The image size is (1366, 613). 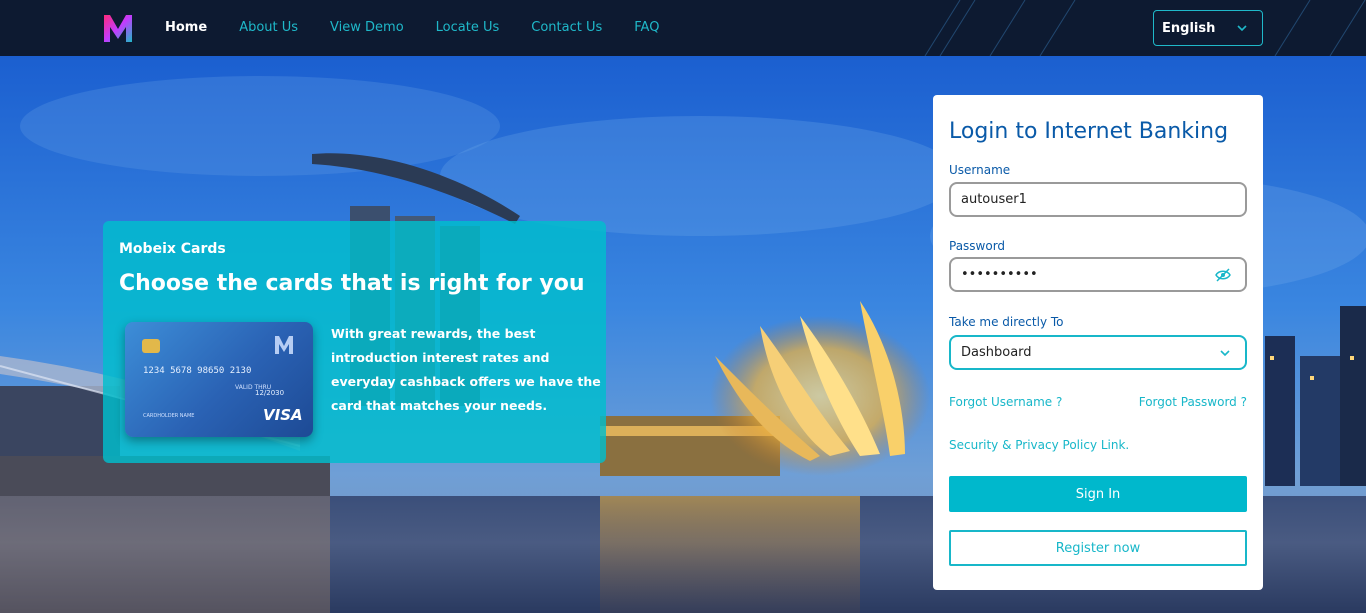 What do you see at coordinates (1098, 274) in the screenshot?
I see `password-input: ••••••••••` at bounding box center [1098, 274].